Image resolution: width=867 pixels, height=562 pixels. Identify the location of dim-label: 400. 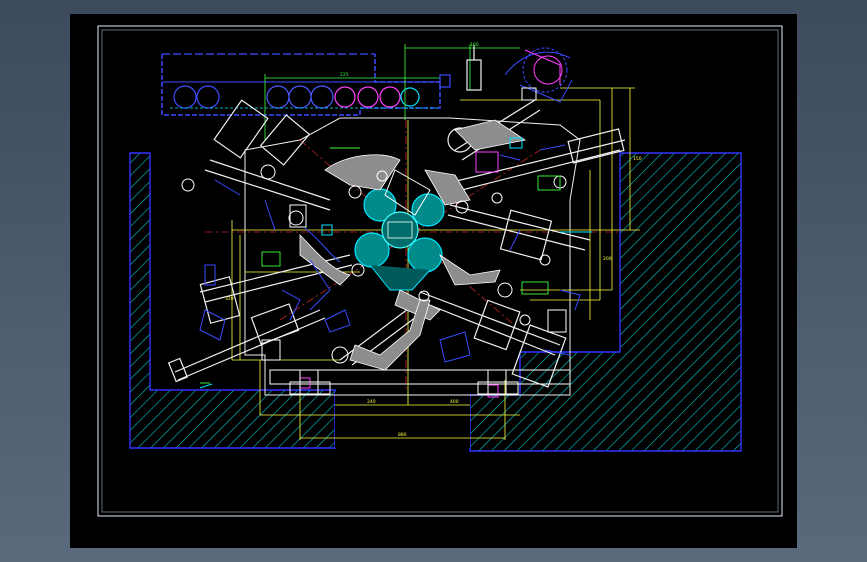
(454, 402).